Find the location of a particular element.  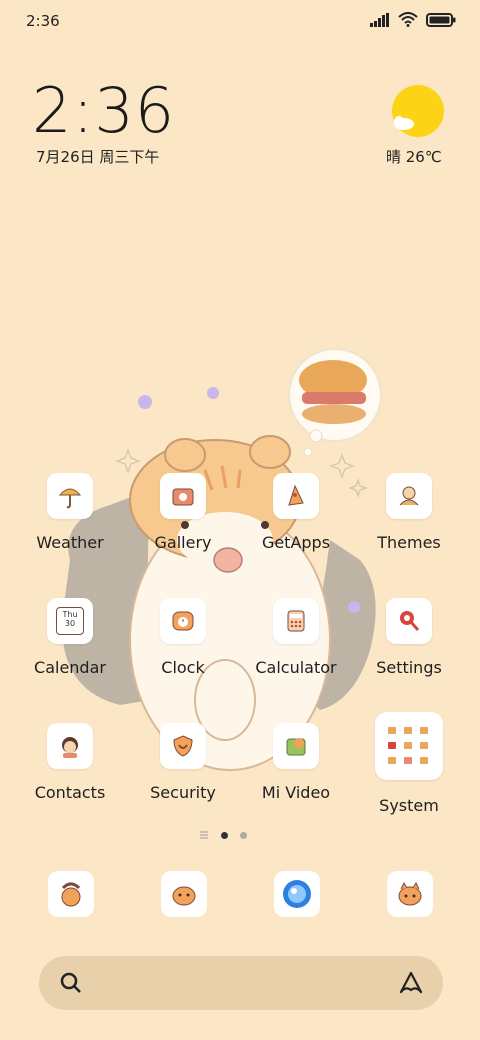

themes-icon is located at coordinates (409, 496).